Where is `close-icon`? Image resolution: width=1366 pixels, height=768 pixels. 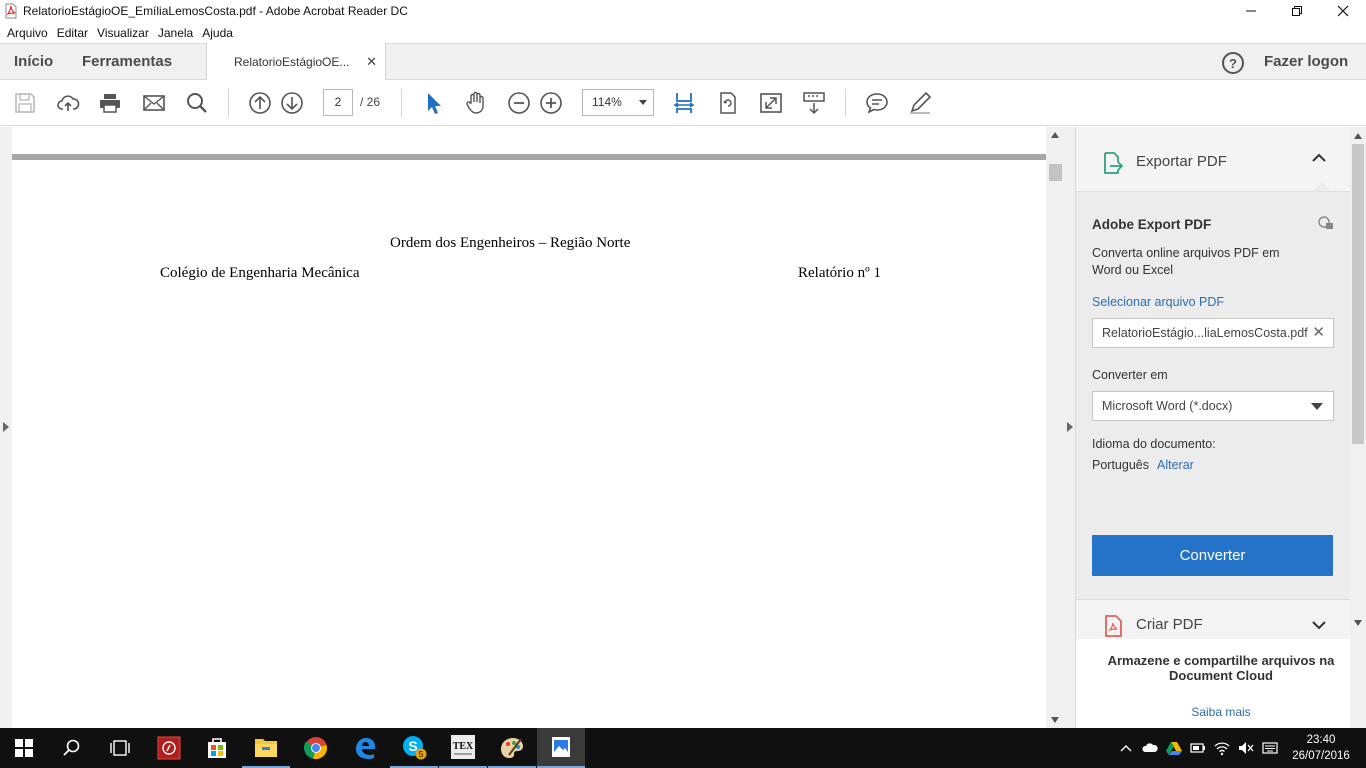
close-icon is located at coordinates (1343, 11).